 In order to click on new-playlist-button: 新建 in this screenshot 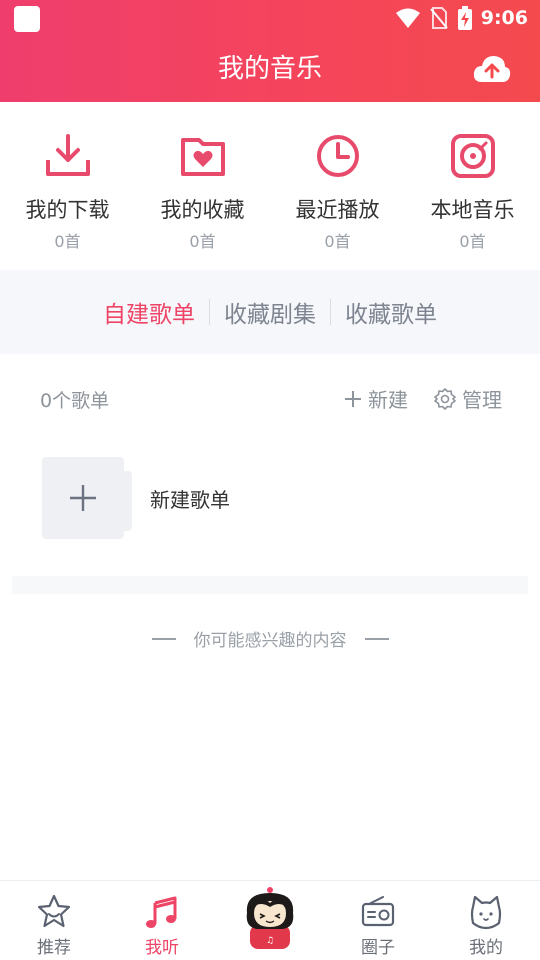, I will do `click(376, 398)`.